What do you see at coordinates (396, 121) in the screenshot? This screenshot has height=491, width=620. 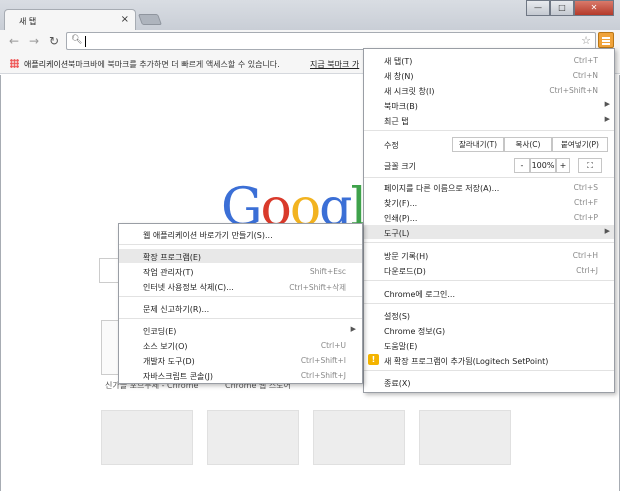 I see `menu-item-label: 최근 탭` at bounding box center [396, 121].